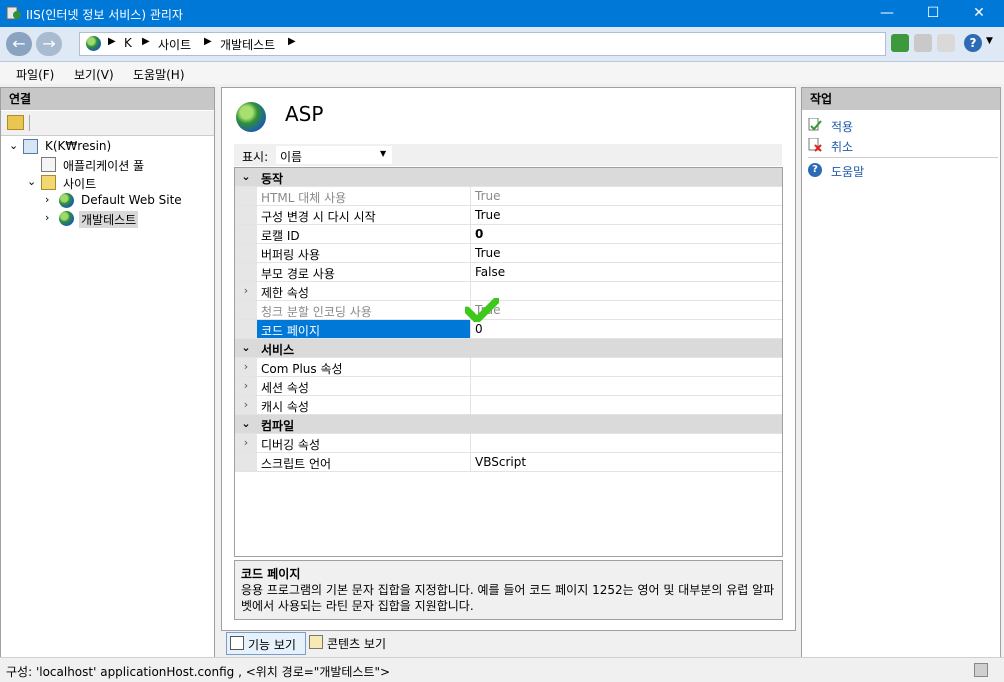 This screenshot has height=682, width=1004. Describe the element at coordinates (107, 183) in the screenshot. I see `tree-node: ⌄ 사이트` at that location.